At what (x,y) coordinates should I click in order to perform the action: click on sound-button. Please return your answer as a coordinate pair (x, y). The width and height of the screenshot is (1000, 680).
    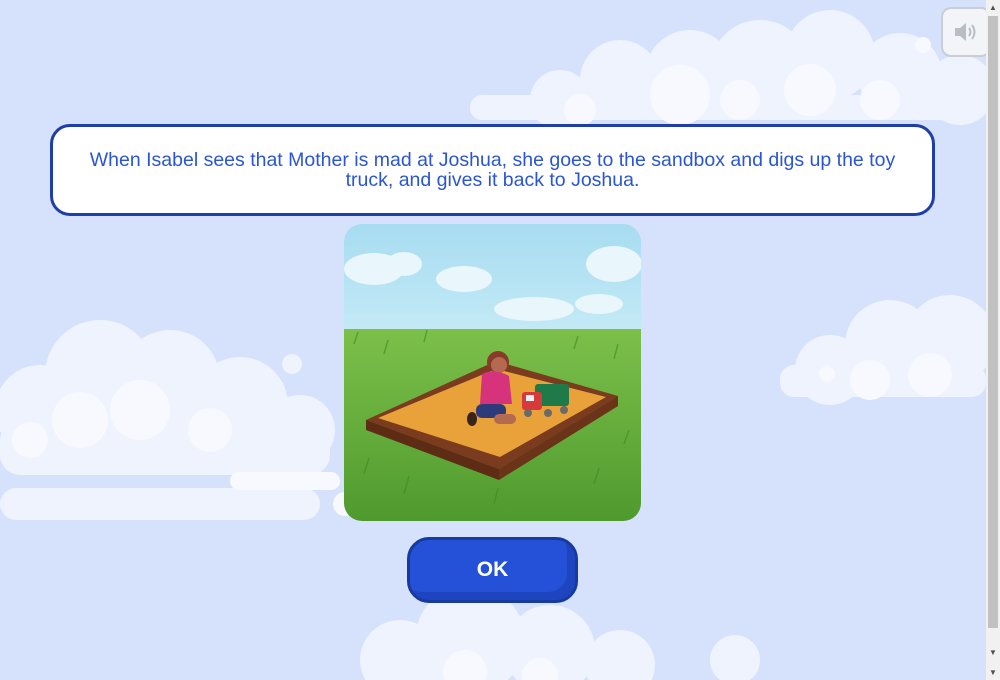
    Looking at the image, I should click on (966, 32).